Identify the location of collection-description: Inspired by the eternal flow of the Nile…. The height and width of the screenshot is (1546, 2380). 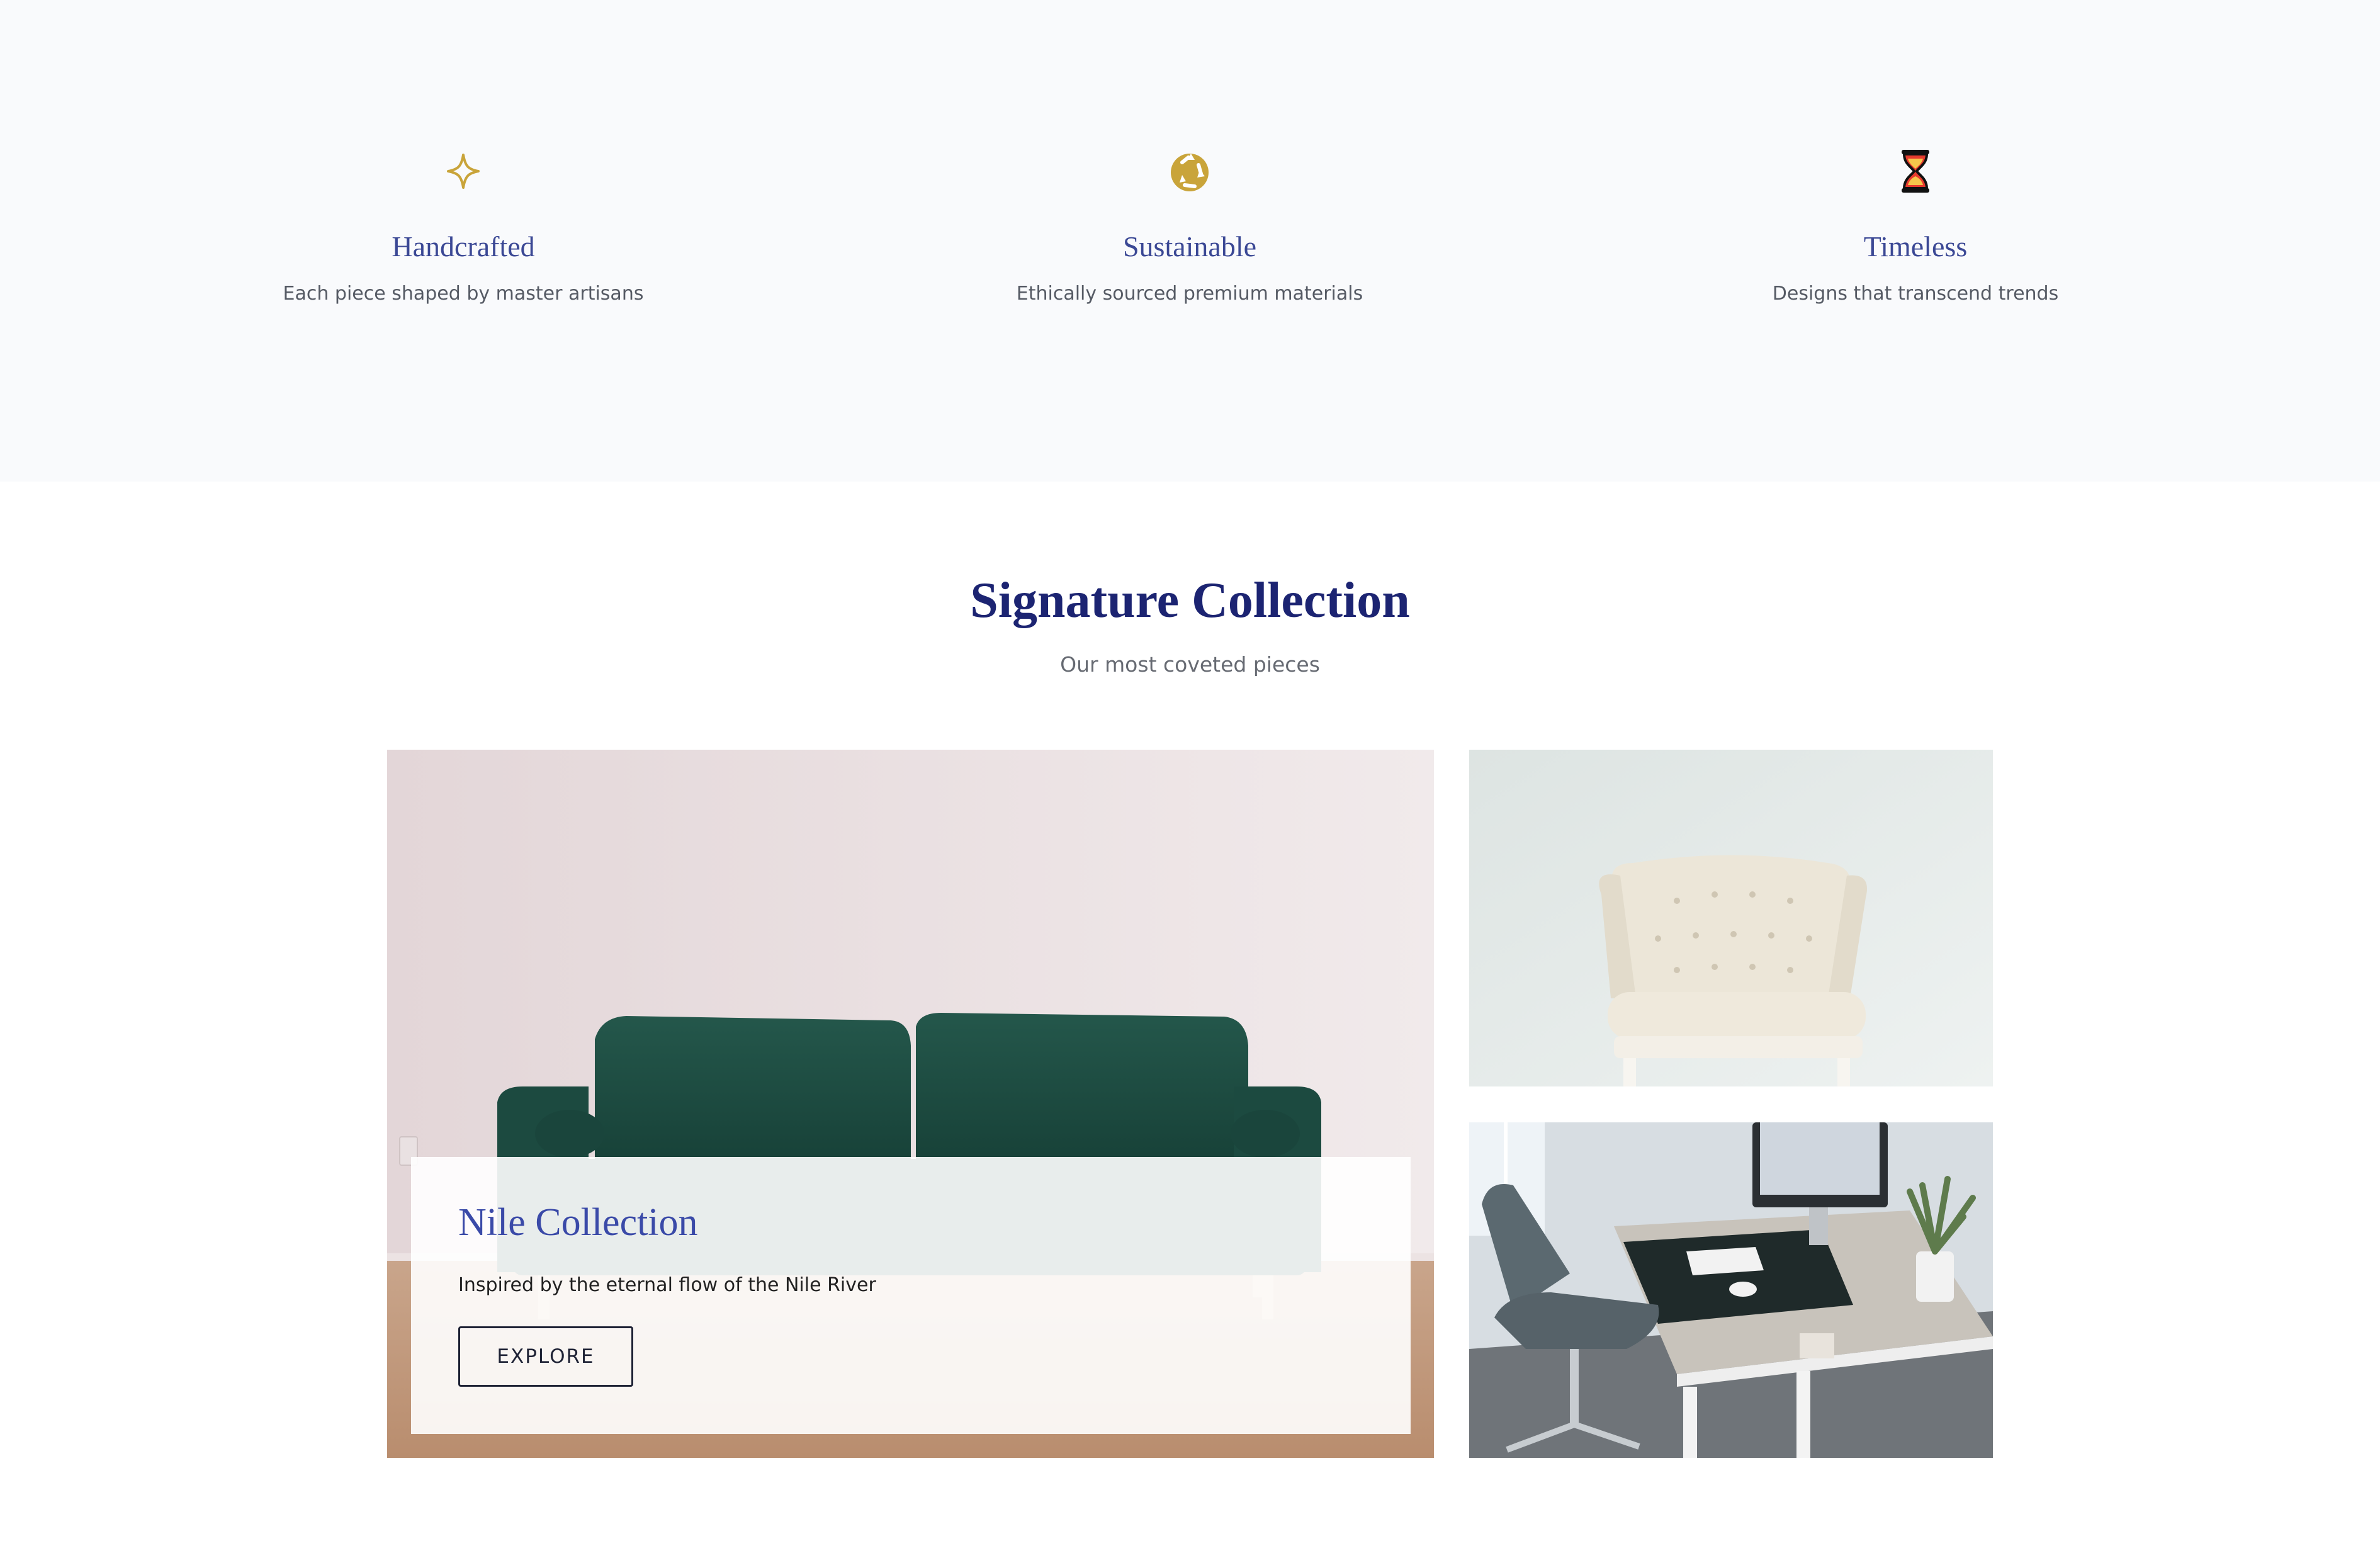
(667, 1285).